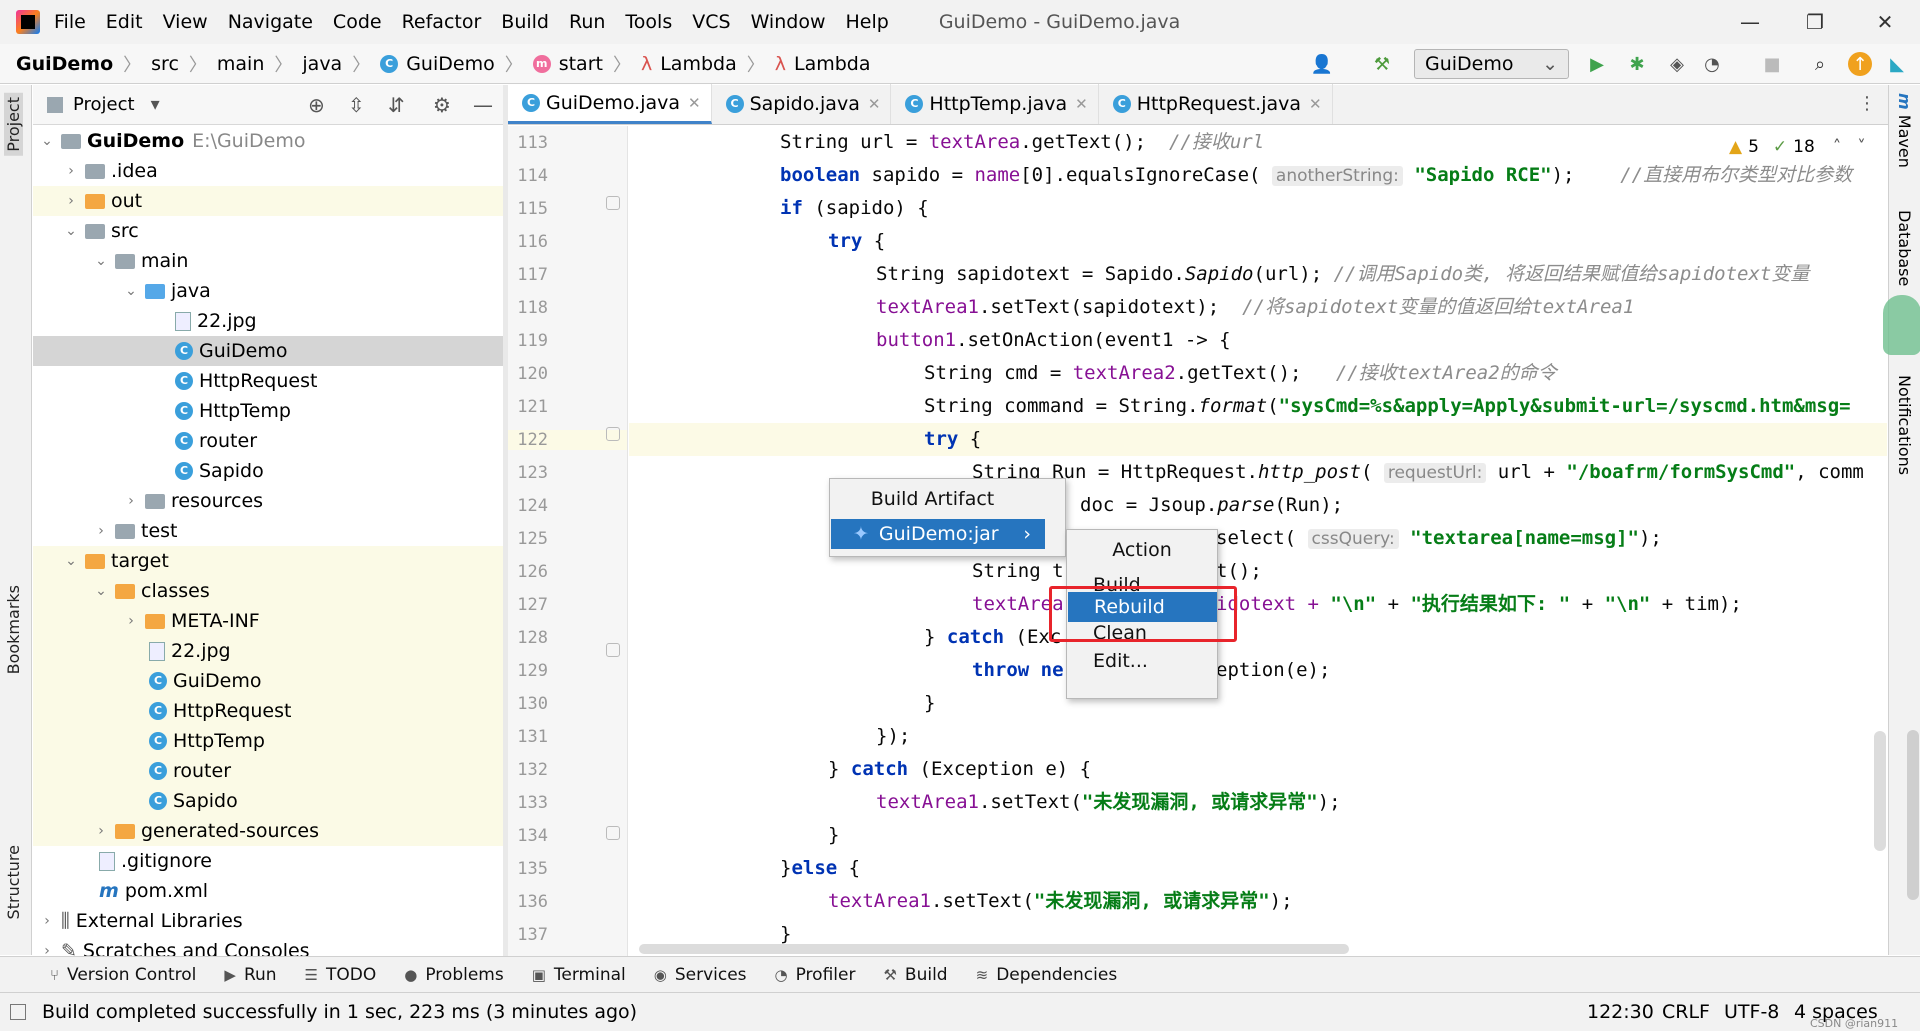 Image resolution: width=1920 pixels, height=1031 pixels. I want to click on tree-item: › resources, so click(268, 501).